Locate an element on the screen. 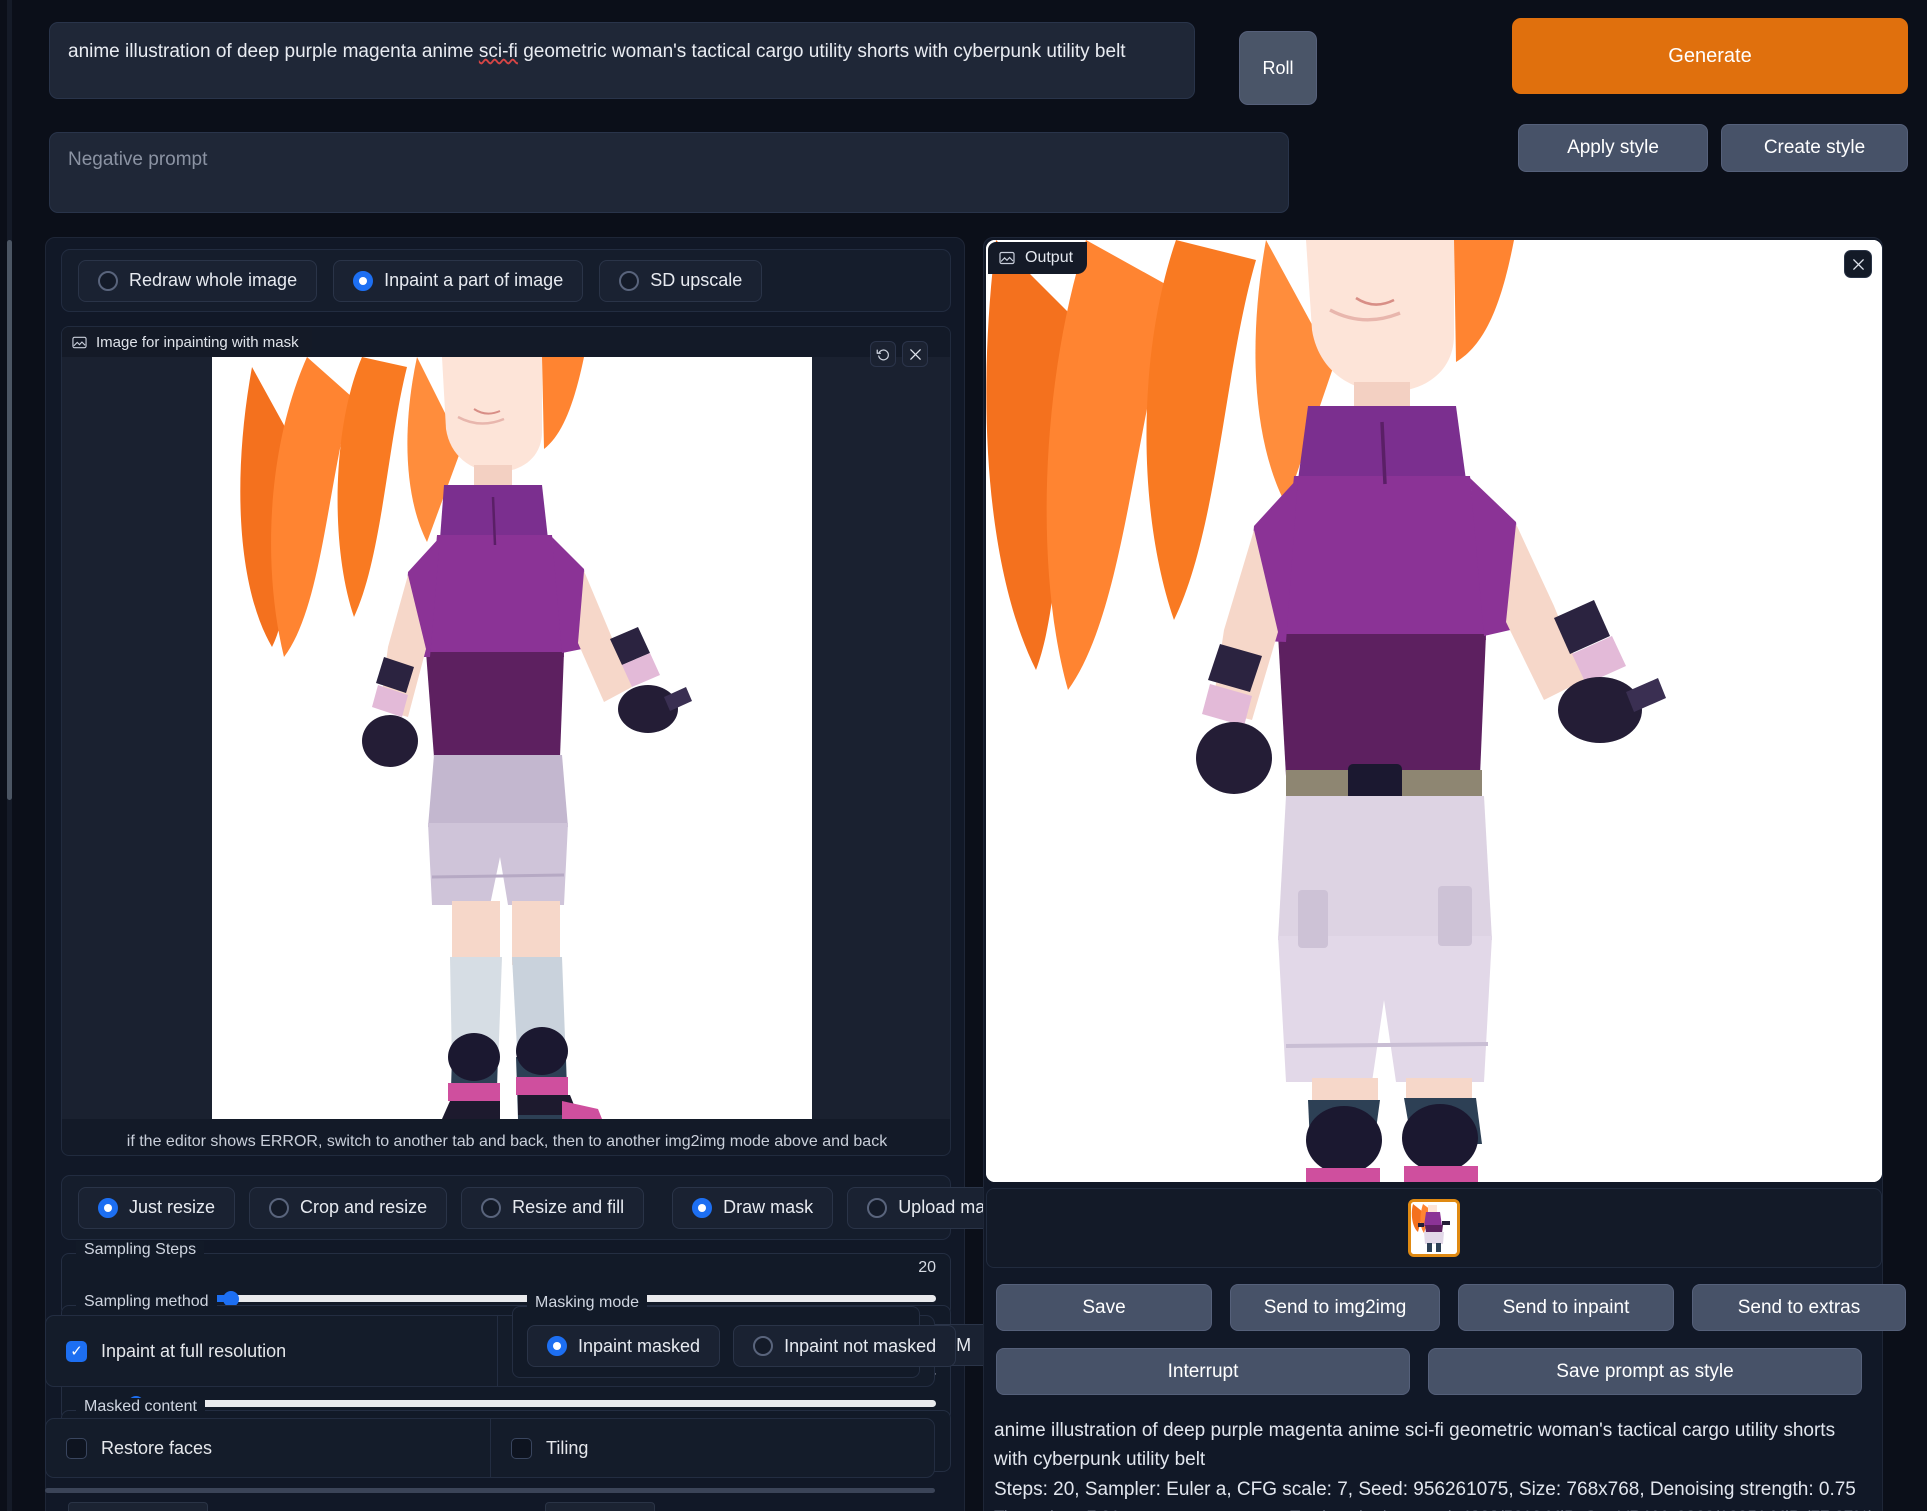 The width and height of the screenshot is (1927, 1511). resize-mode-resize-and-fill: Resize and fill is located at coordinates (553, 1207).